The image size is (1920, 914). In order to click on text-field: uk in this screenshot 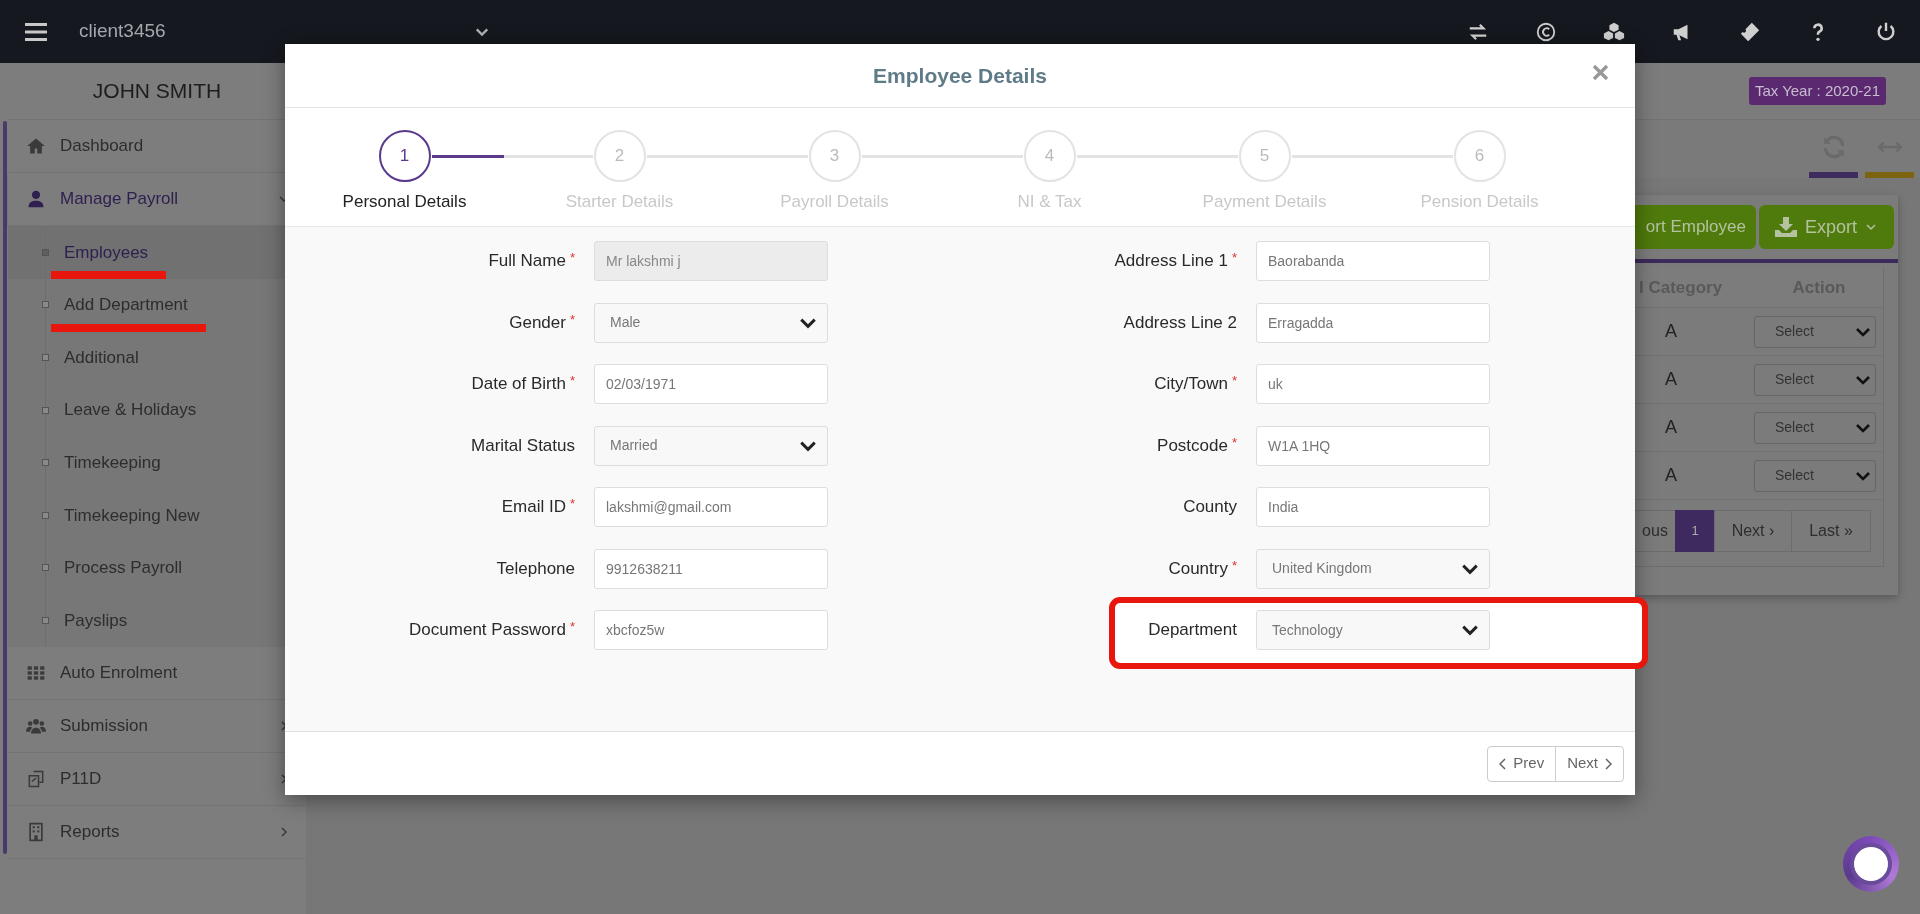, I will do `click(1373, 384)`.